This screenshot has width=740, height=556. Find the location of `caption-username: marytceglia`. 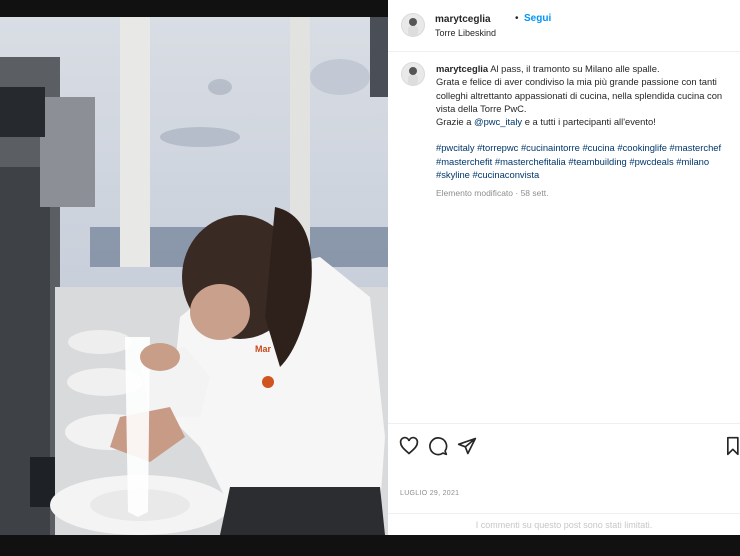

caption-username: marytceglia is located at coordinates (462, 68).